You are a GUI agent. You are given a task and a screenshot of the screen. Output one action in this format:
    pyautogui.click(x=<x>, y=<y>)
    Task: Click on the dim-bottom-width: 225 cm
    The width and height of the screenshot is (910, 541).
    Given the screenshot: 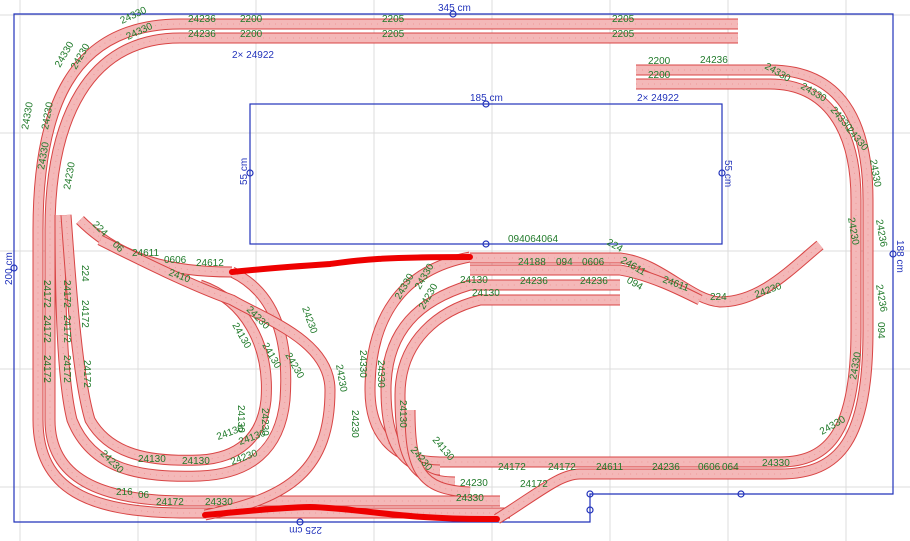 What is the action you would take?
    pyautogui.click(x=305, y=529)
    